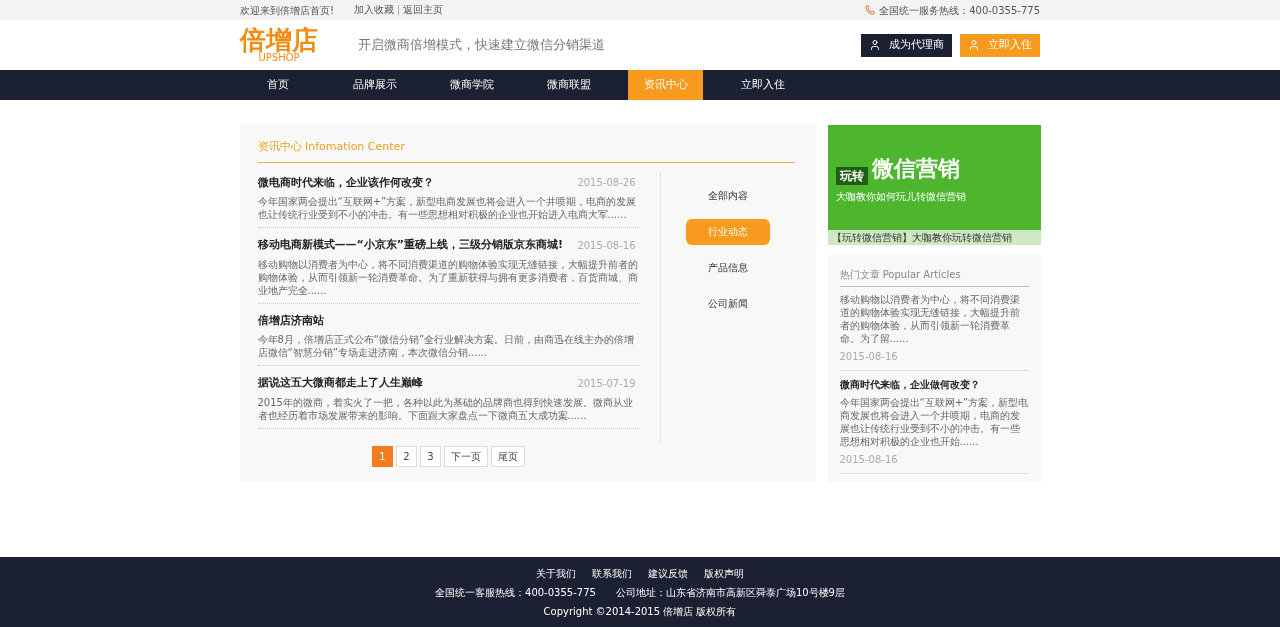 The height and width of the screenshot is (627, 1280). I want to click on copyright-text: Copyright ©2014-2015 倍增店 版权所有, so click(640, 611).